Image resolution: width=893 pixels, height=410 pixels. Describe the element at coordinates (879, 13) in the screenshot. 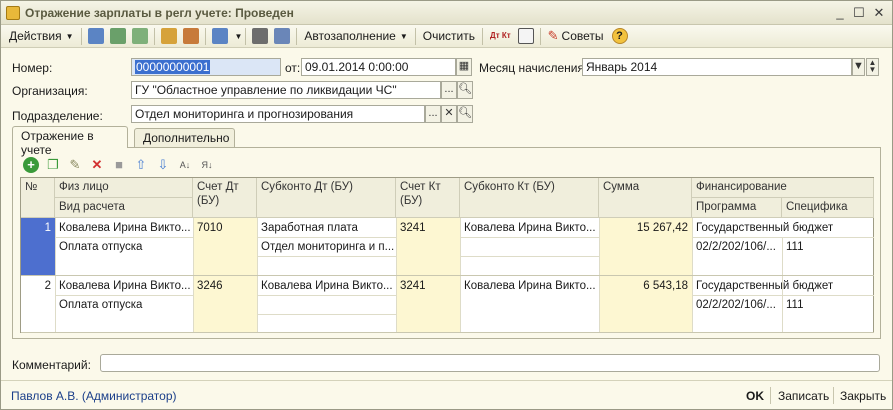

I see `close-window-button: ✕` at that location.